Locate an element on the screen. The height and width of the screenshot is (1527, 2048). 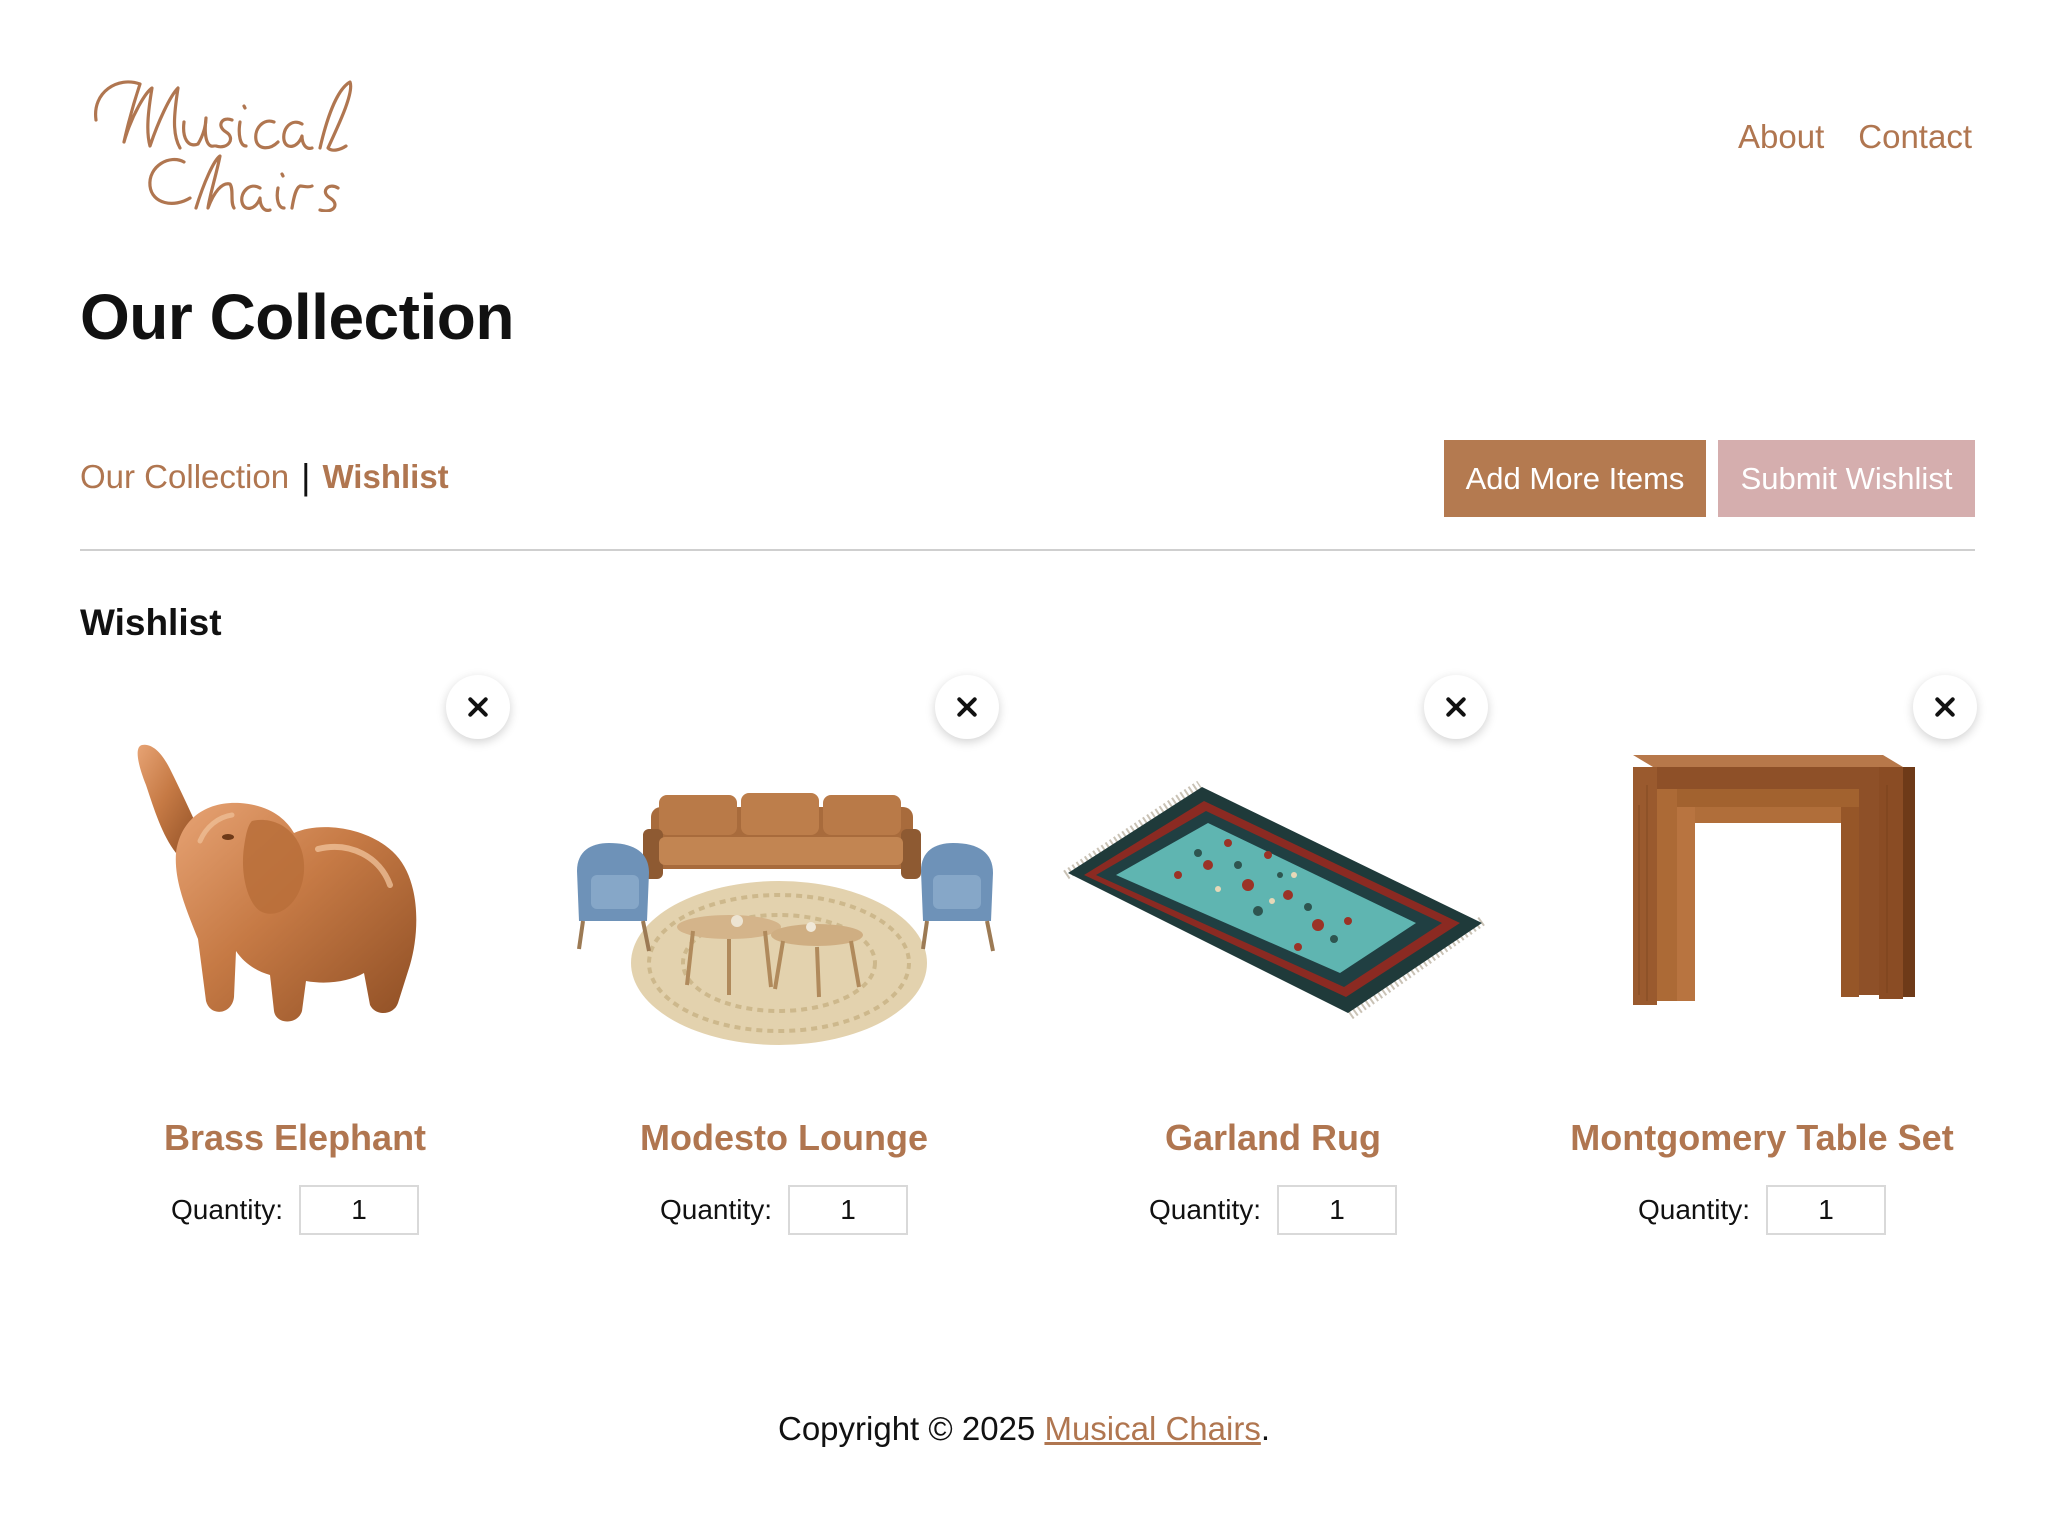
brand-logo is located at coordinates (228, 137).